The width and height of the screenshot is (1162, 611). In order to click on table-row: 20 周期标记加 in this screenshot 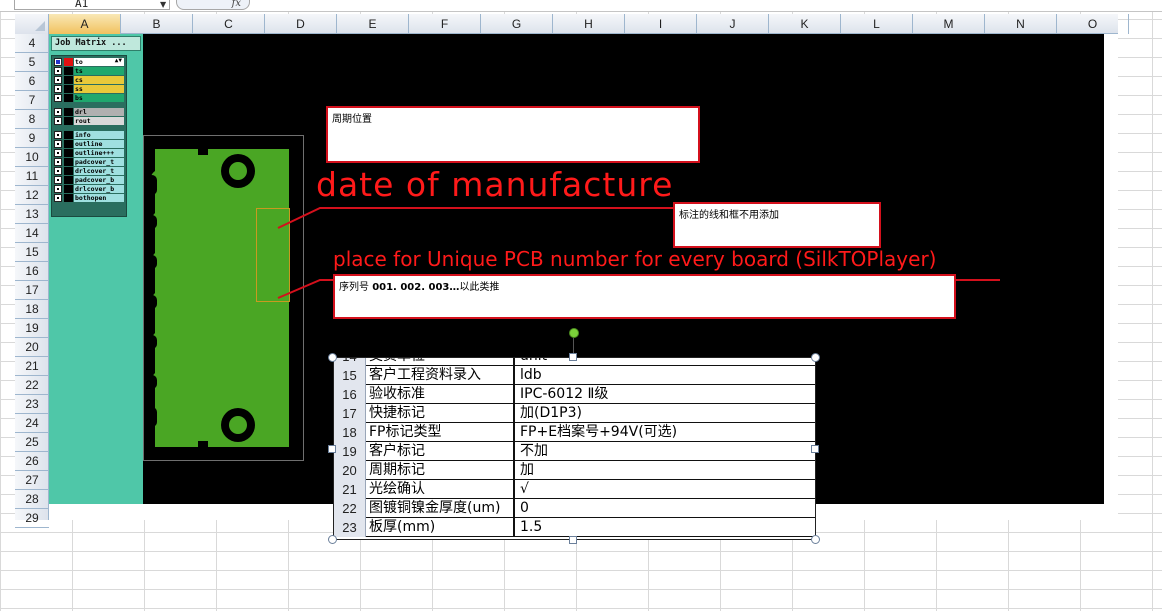, I will do `click(574, 470)`.